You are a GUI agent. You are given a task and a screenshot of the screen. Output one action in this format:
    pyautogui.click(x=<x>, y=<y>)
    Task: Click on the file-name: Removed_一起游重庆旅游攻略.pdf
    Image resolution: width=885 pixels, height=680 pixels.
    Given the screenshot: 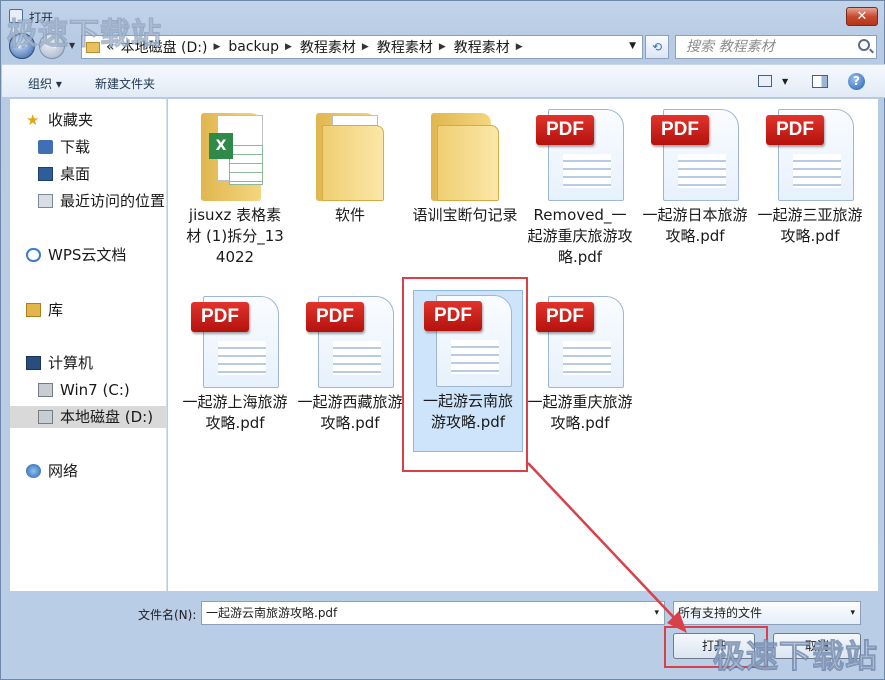 What is the action you would take?
    pyautogui.click(x=580, y=236)
    